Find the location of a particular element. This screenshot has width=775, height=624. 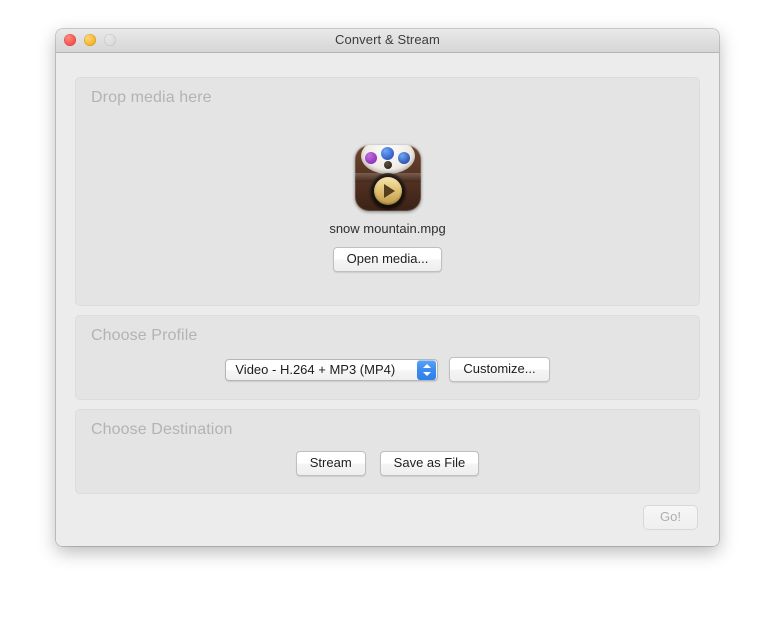

window-title: Convert & Stream is located at coordinates (387, 39).